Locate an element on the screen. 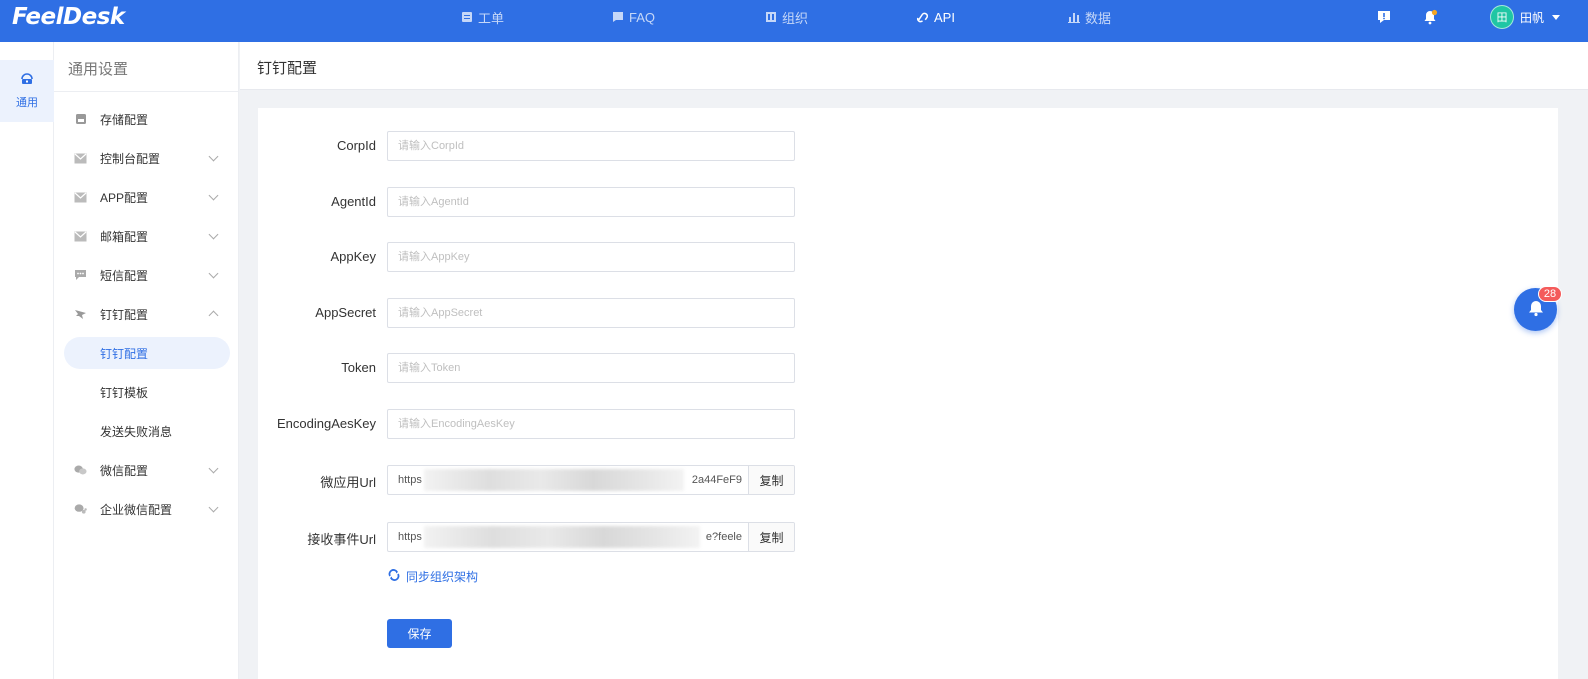 The image size is (1588, 679). user-name: 田帆 is located at coordinates (1532, 17).